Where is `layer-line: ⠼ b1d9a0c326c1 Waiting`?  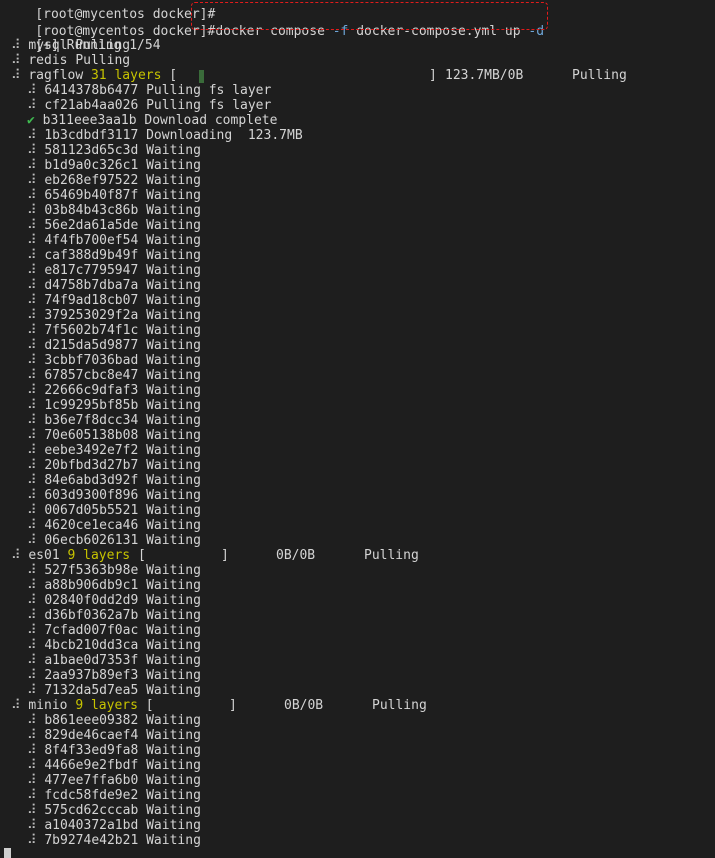
layer-line: ⠼ b1d9a0c326c1 Waiting is located at coordinates (114, 165).